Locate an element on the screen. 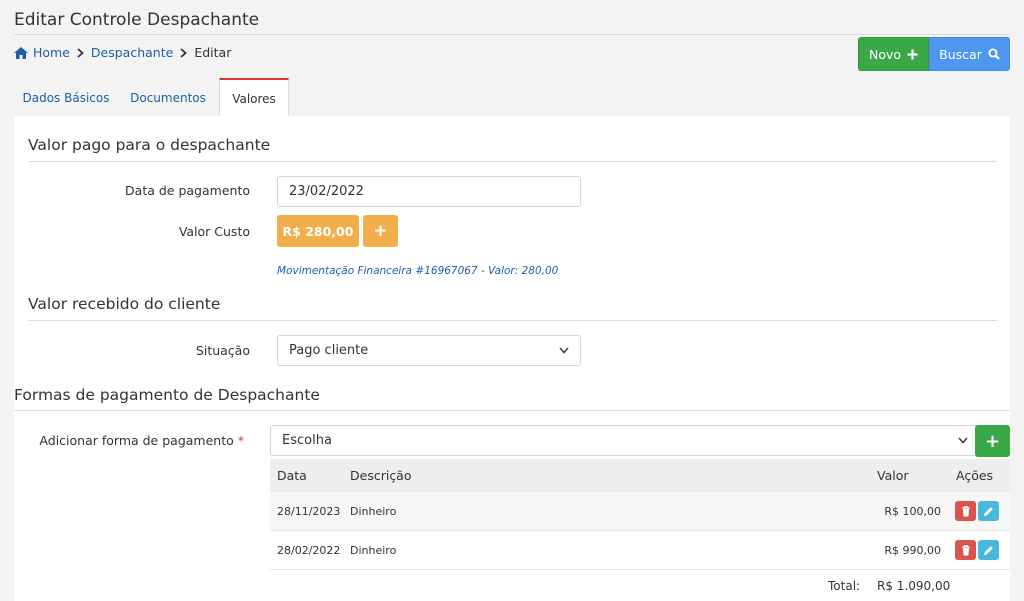 The image size is (1024, 601). section-title-received: Valor recebido do cliente is located at coordinates (124, 304).